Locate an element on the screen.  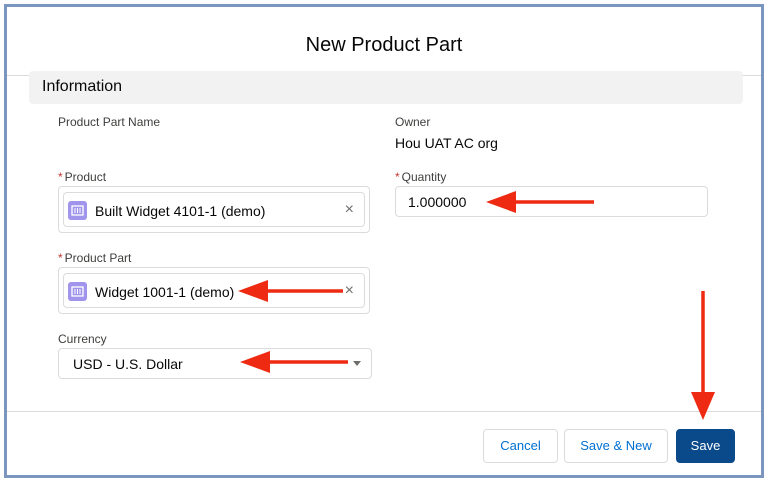
save-button: Save is located at coordinates (705, 446).